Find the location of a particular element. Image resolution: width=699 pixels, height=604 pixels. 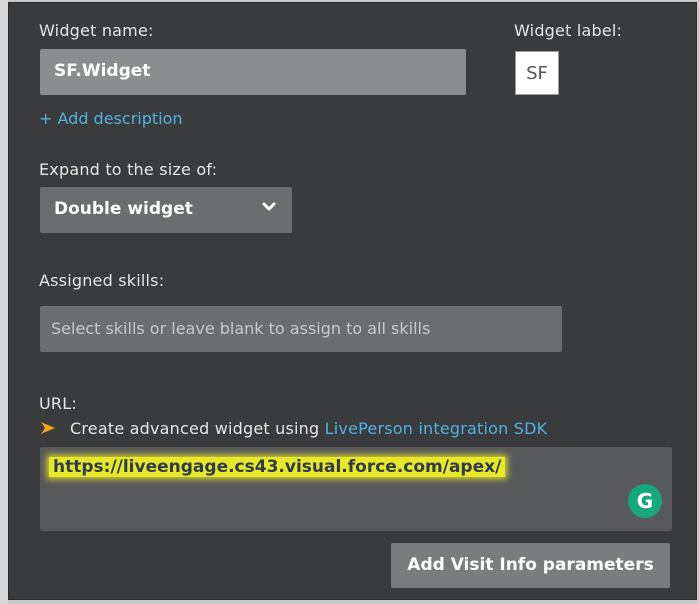

add-description-link: + Add description is located at coordinates (111, 118).